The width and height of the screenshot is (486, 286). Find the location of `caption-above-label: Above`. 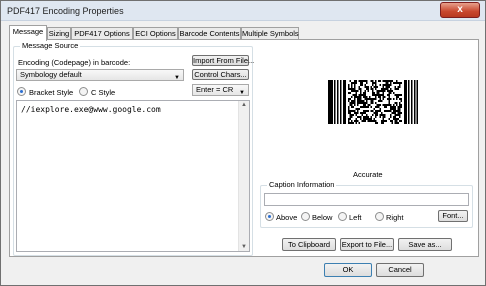

caption-above-label: Above is located at coordinates (287, 217).